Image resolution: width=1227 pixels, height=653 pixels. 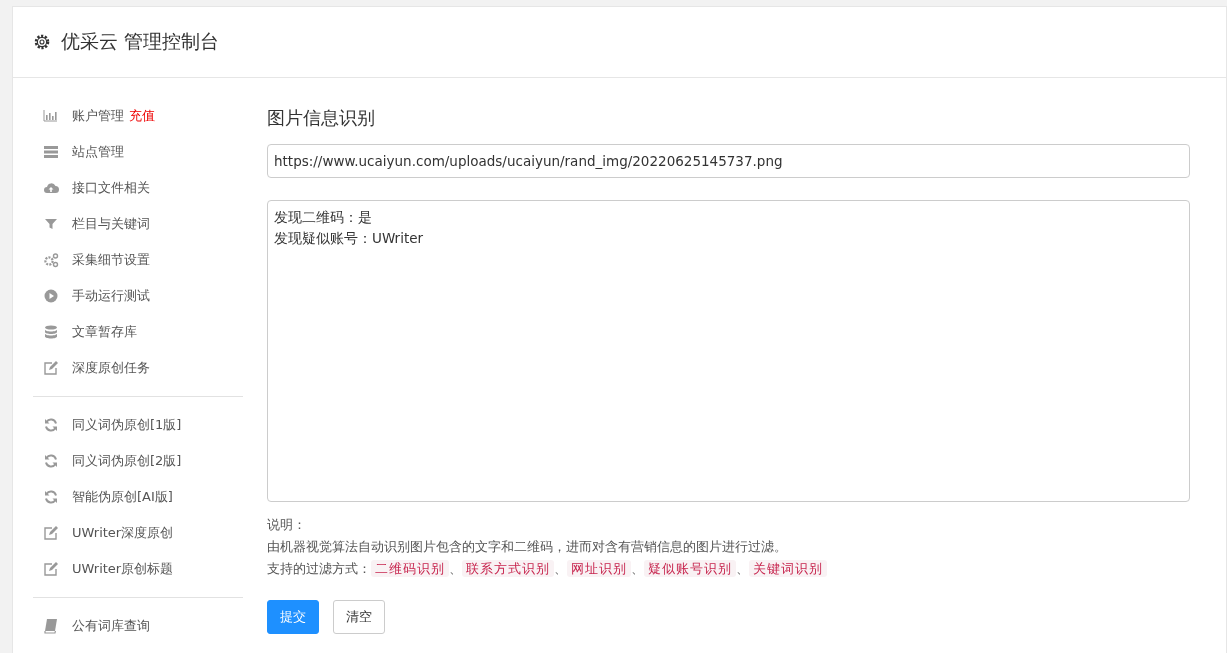 What do you see at coordinates (51, 224) in the screenshot?
I see `filter-icon` at bounding box center [51, 224].